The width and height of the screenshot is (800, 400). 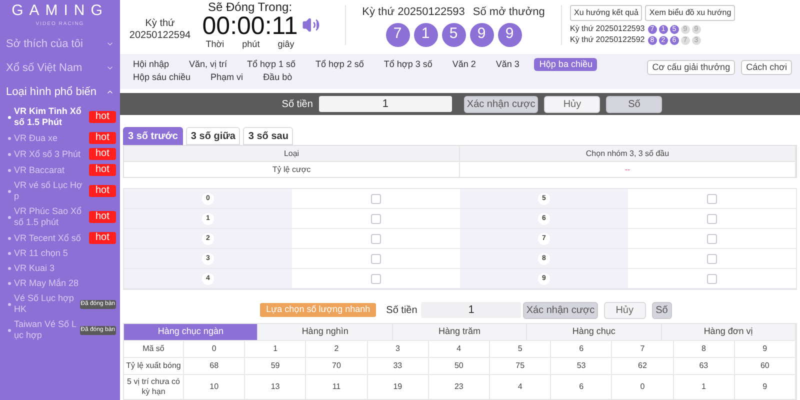 I want to click on column-header: Loại, so click(x=292, y=154).